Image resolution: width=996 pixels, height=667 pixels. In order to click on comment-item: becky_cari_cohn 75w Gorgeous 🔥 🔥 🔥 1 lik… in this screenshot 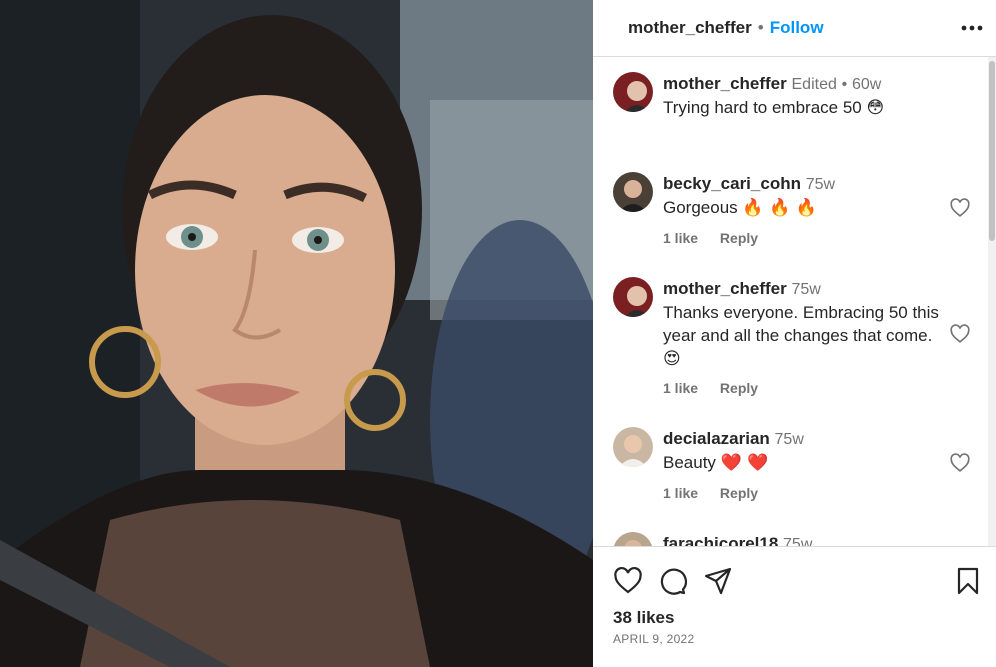, I will do `click(793, 212)`.